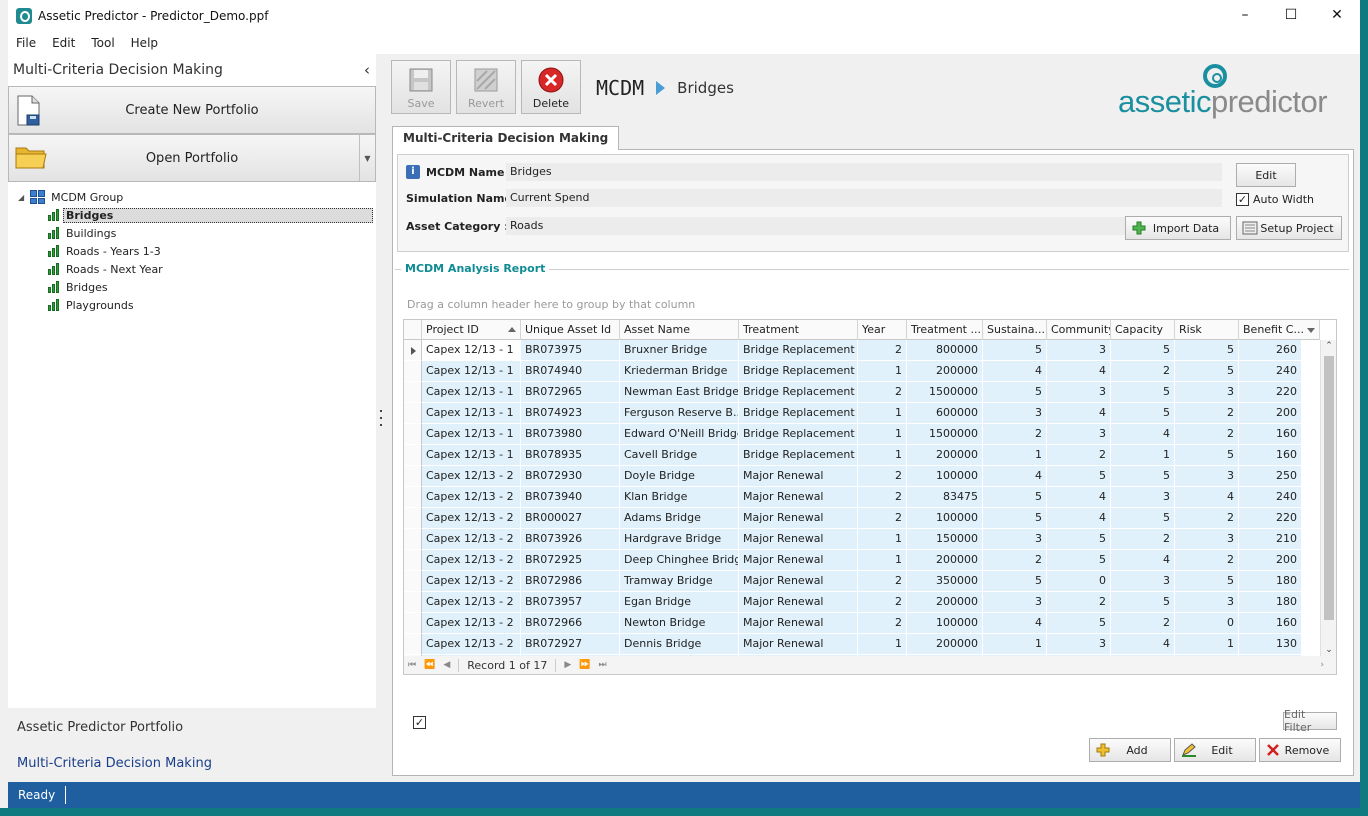  What do you see at coordinates (798, 413) in the screenshot?
I see `table-cell: Bridge Replacement` at bounding box center [798, 413].